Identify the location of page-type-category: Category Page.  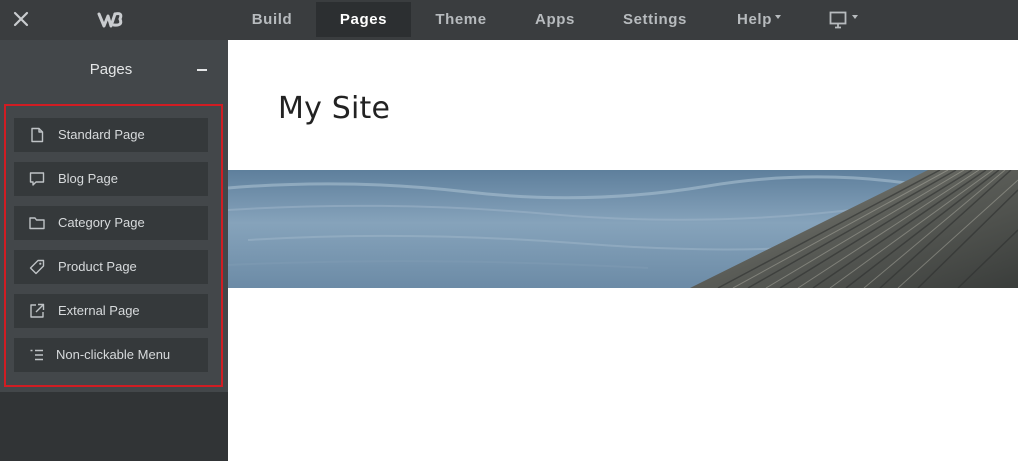
(111, 223).